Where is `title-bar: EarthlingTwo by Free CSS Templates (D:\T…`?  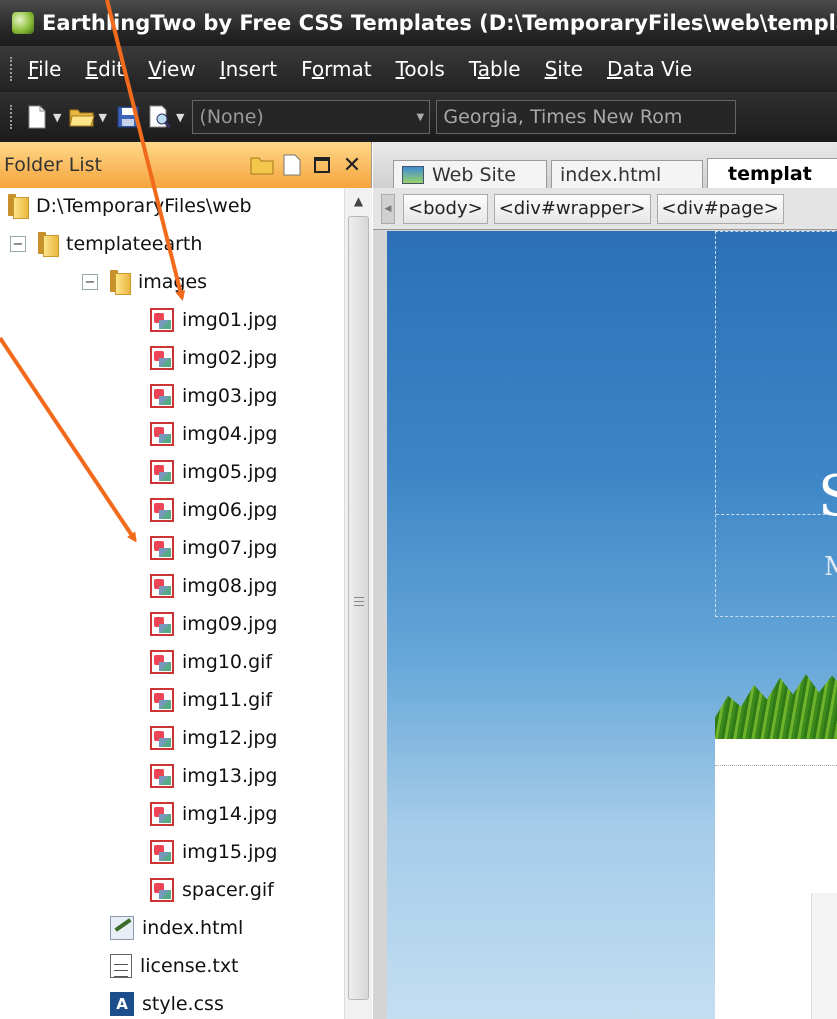
title-bar: EarthlingTwo by Free CSS Templates (D:\T… is located at coordinates (418, 23).